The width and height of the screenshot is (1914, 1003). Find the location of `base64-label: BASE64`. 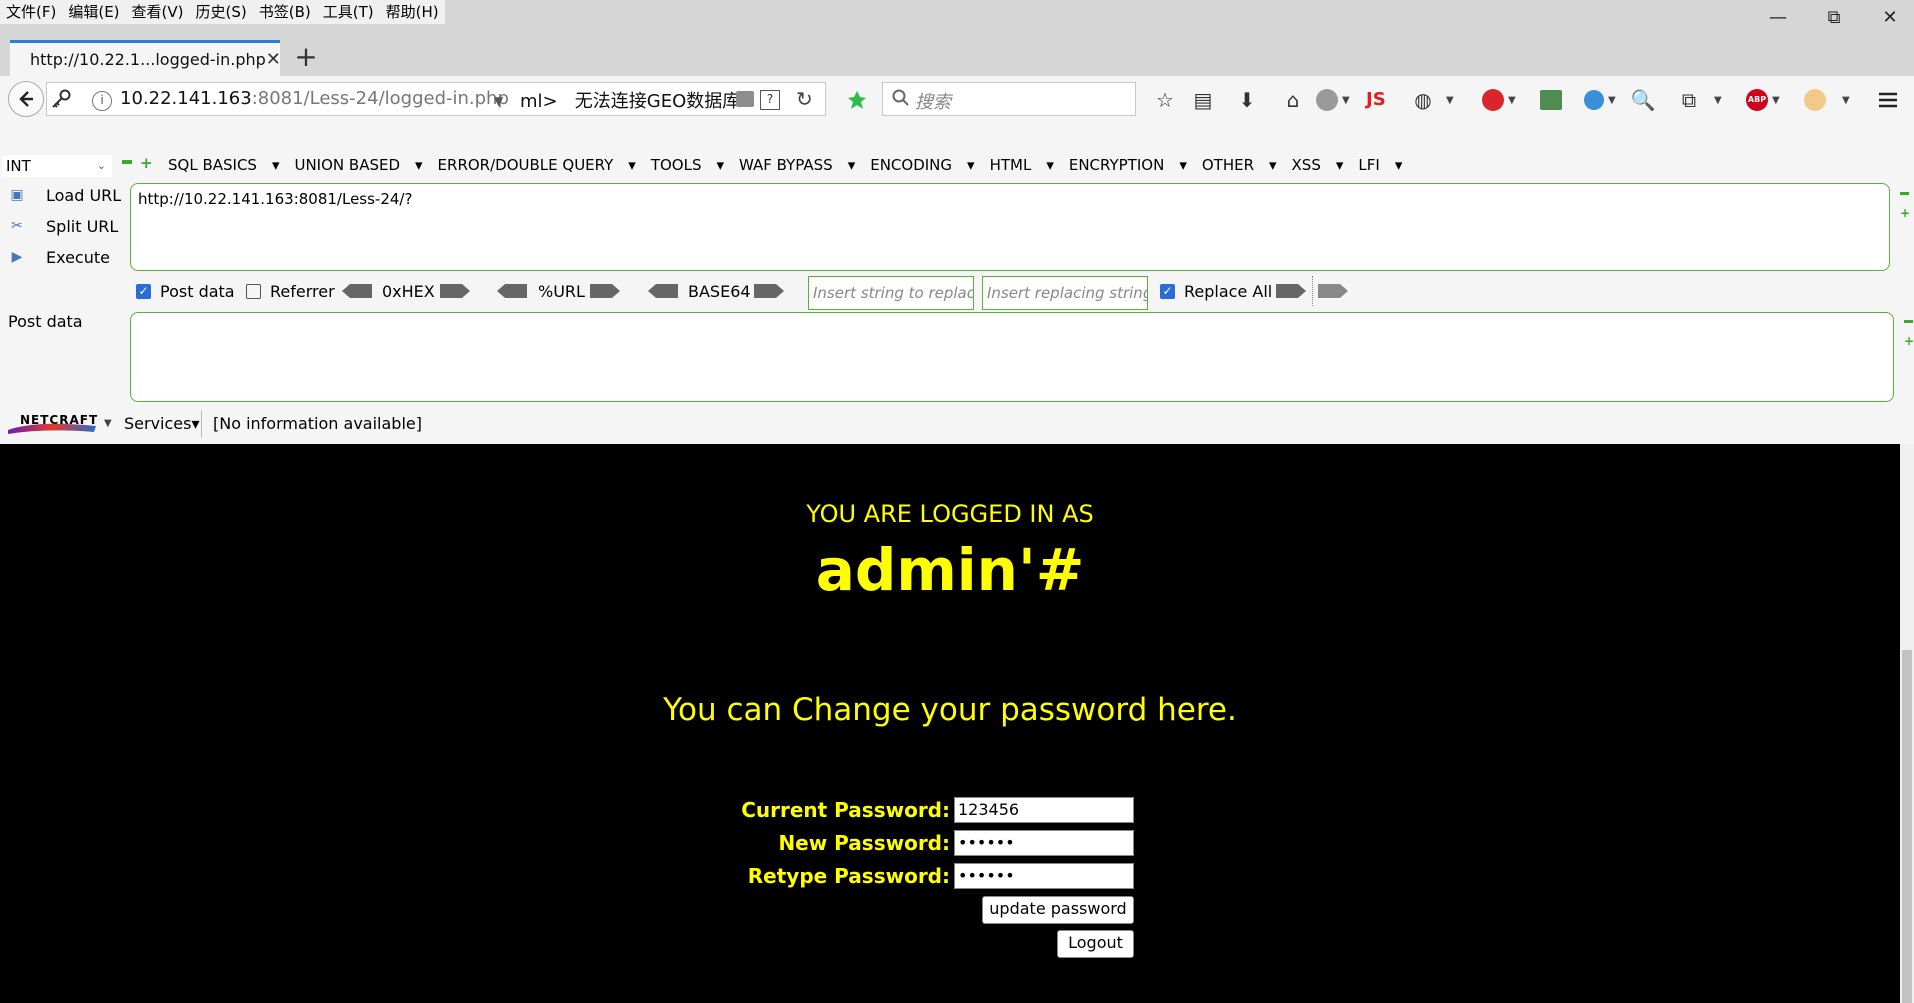

base64-label: BASE64 is located at coordinates (719, 291).